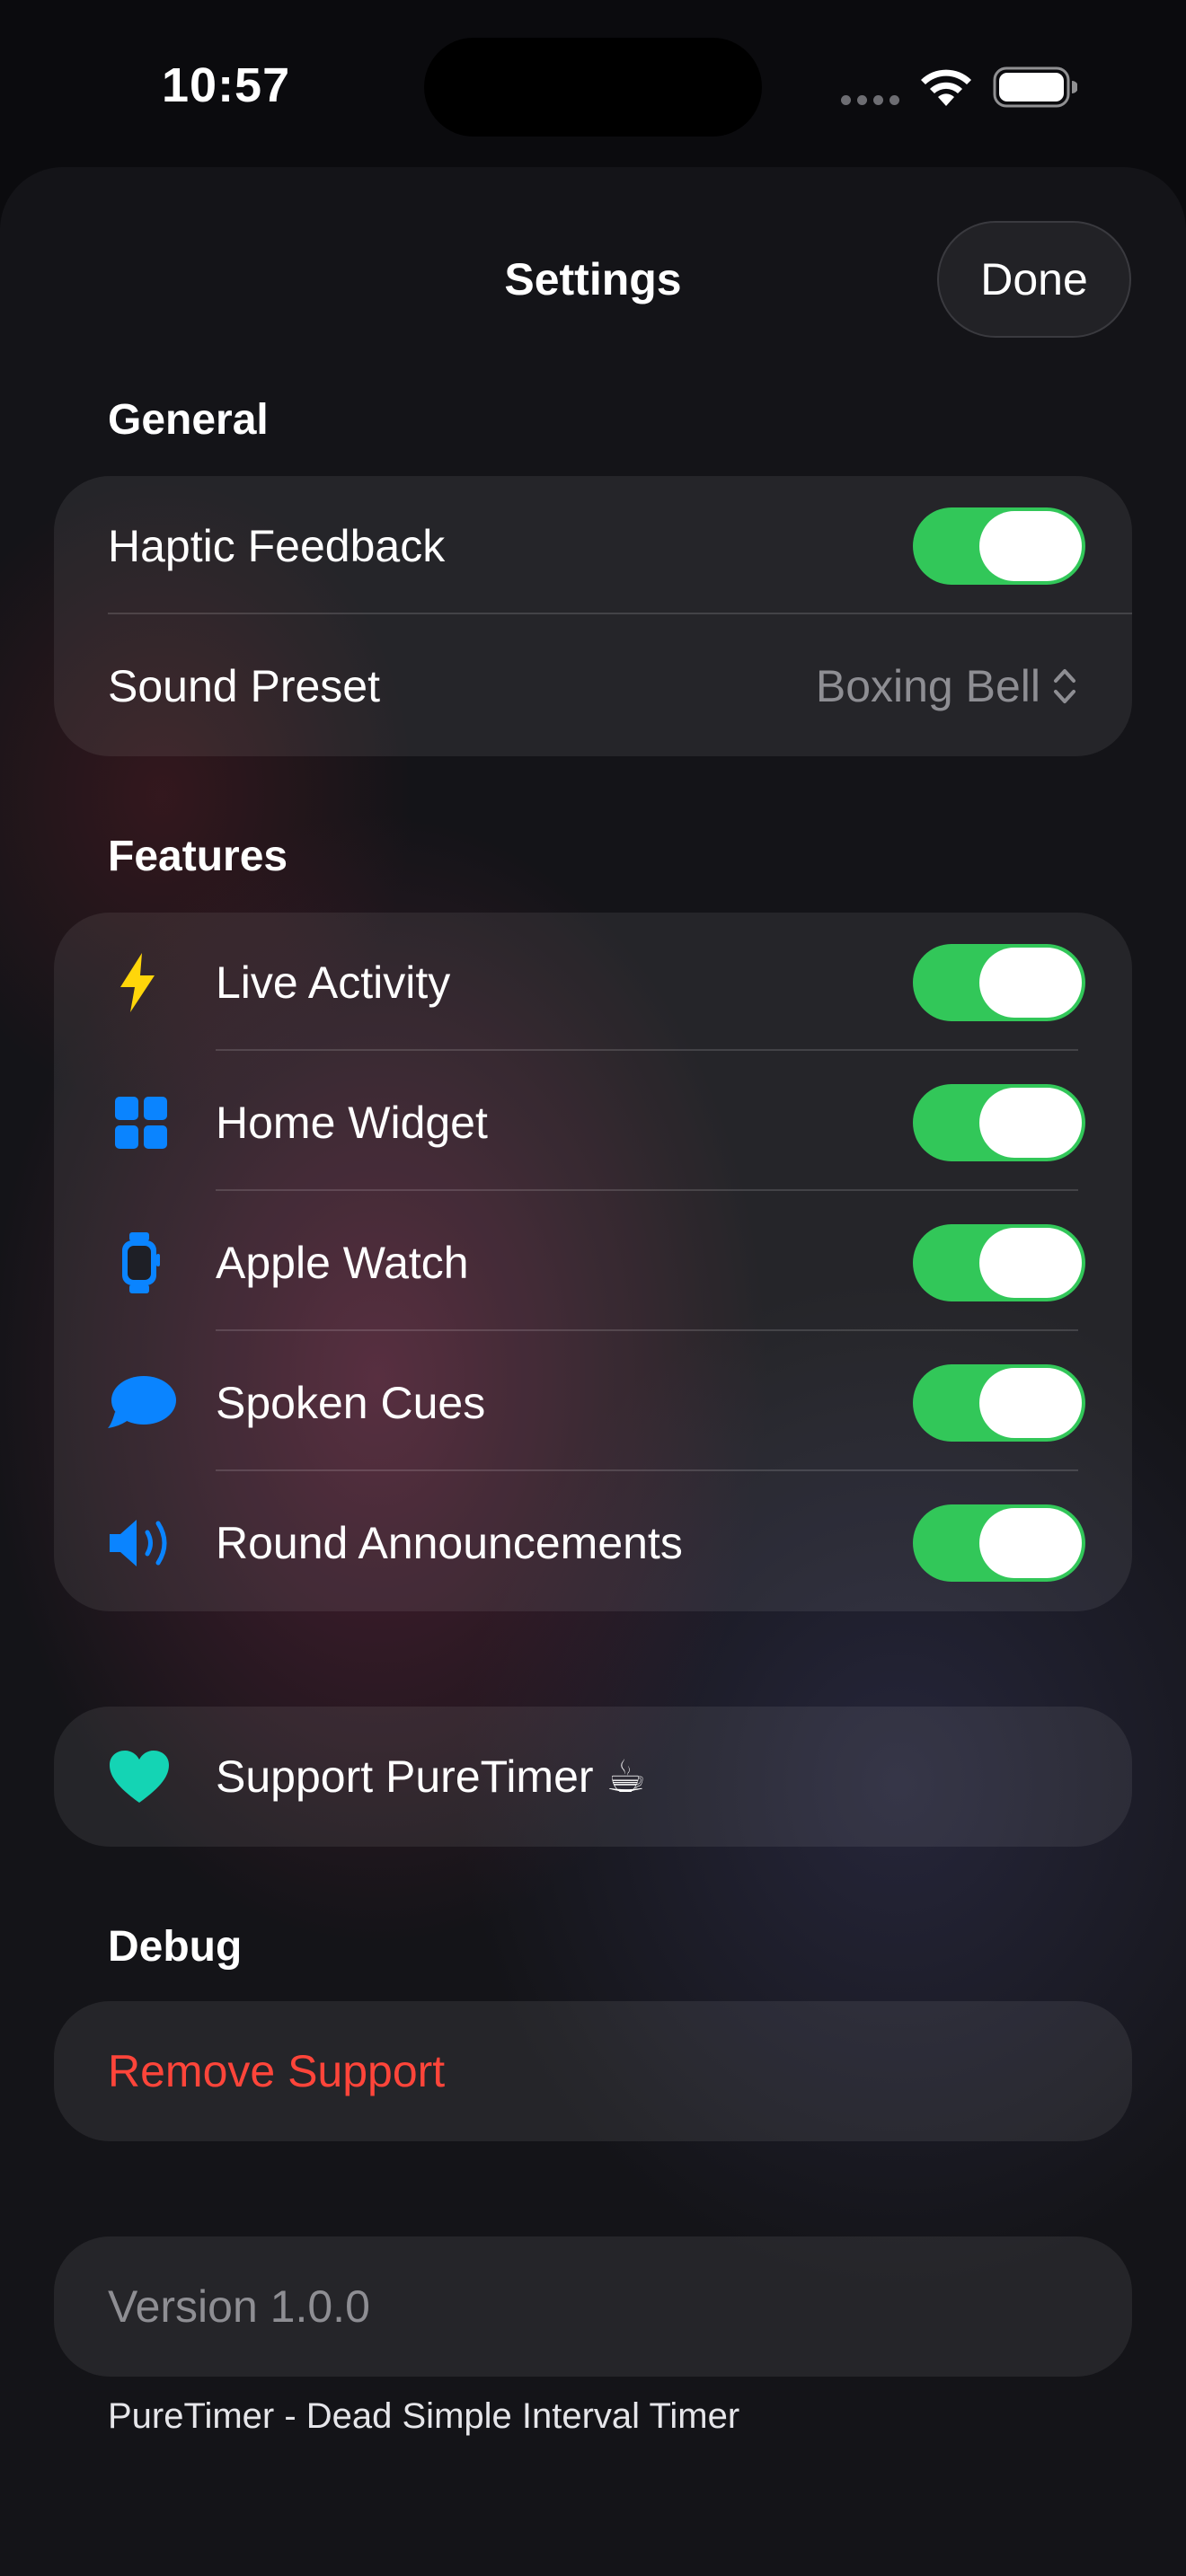  I want to click on speech-bubble-icon, so click(142, 1402).